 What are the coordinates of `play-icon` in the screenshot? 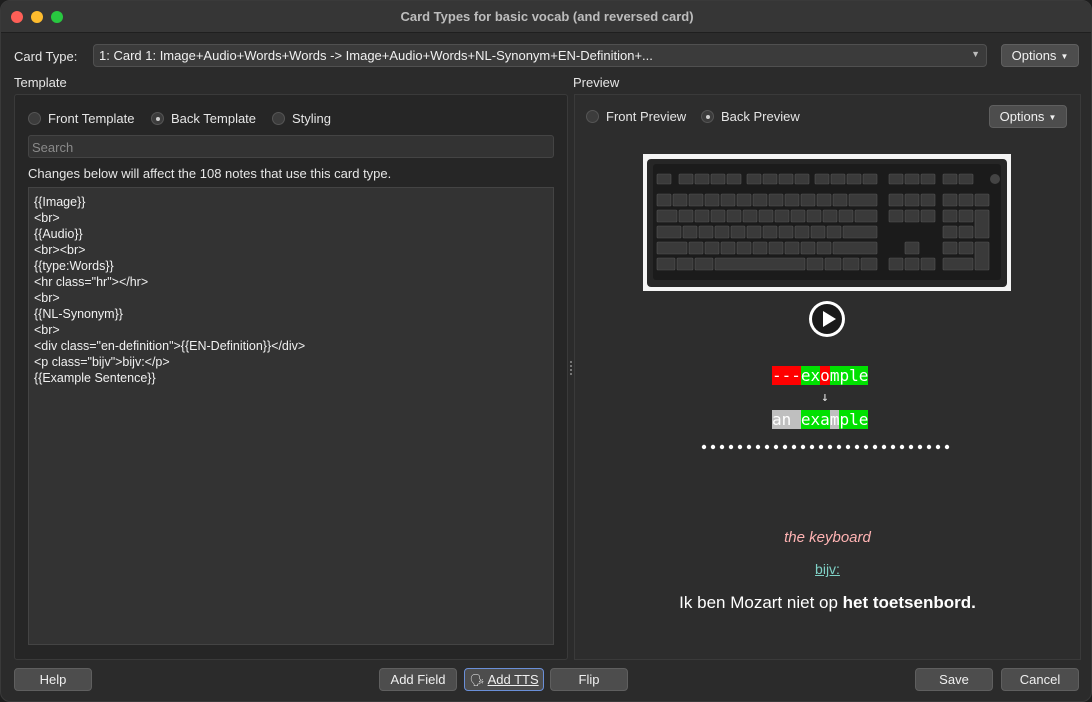 It's located at (827, 319).